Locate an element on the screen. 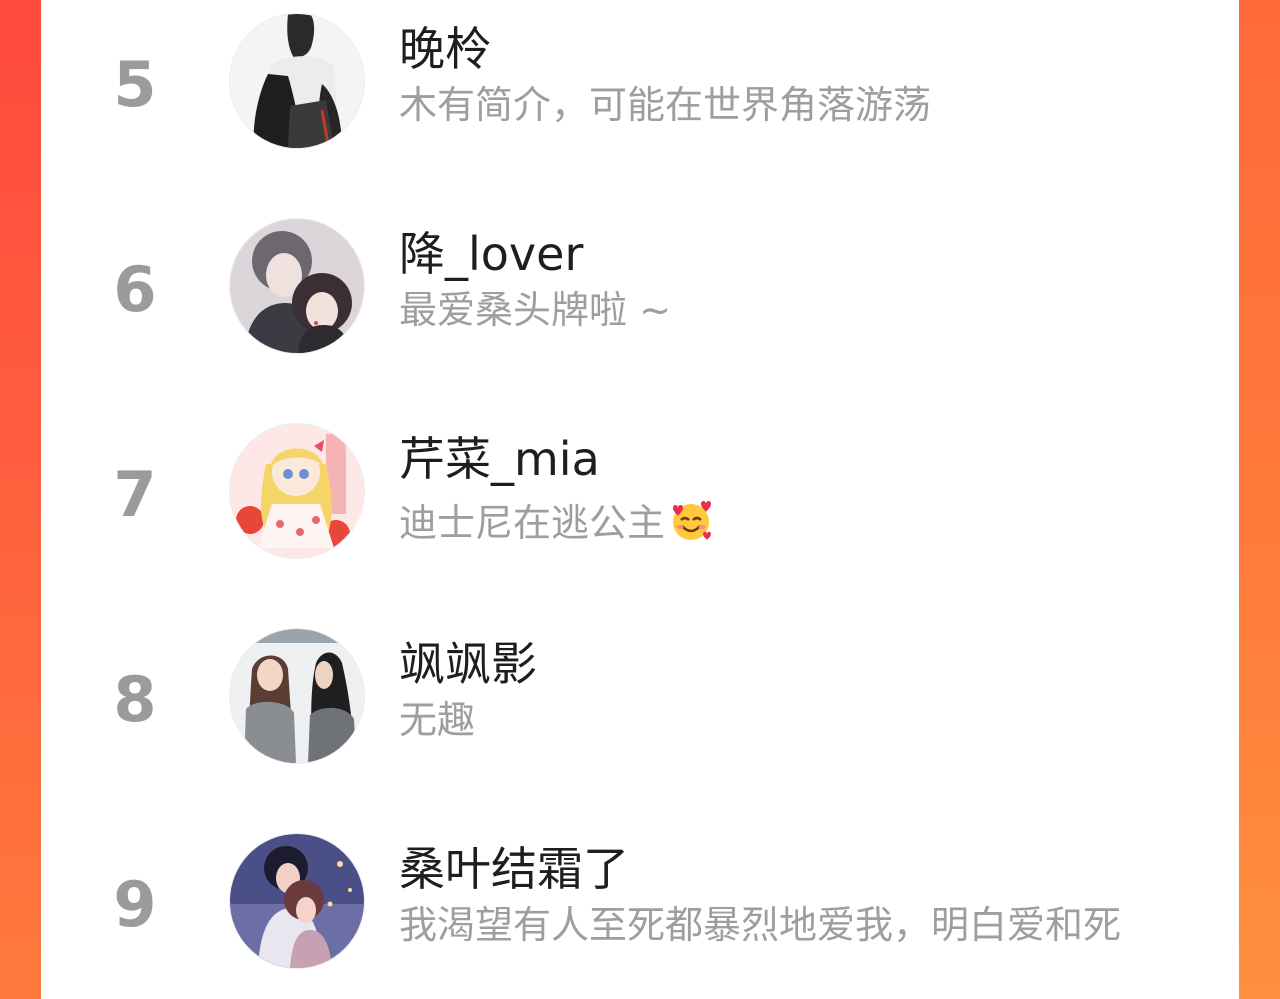 Image resolution: width=1280 pixels, height=999 pixels. user-bio: 我渴望有人至死都暴烈地爱我，明白爱和死 is located at coordinates (760, 925).